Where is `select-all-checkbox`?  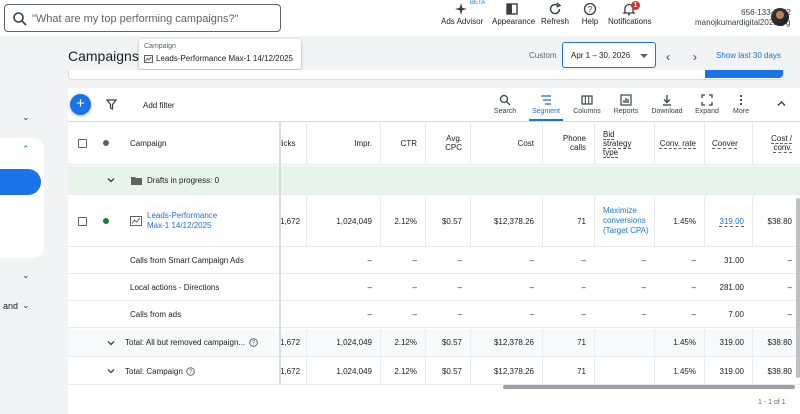
select-all-checkbox is located at coordinates (82, 143).